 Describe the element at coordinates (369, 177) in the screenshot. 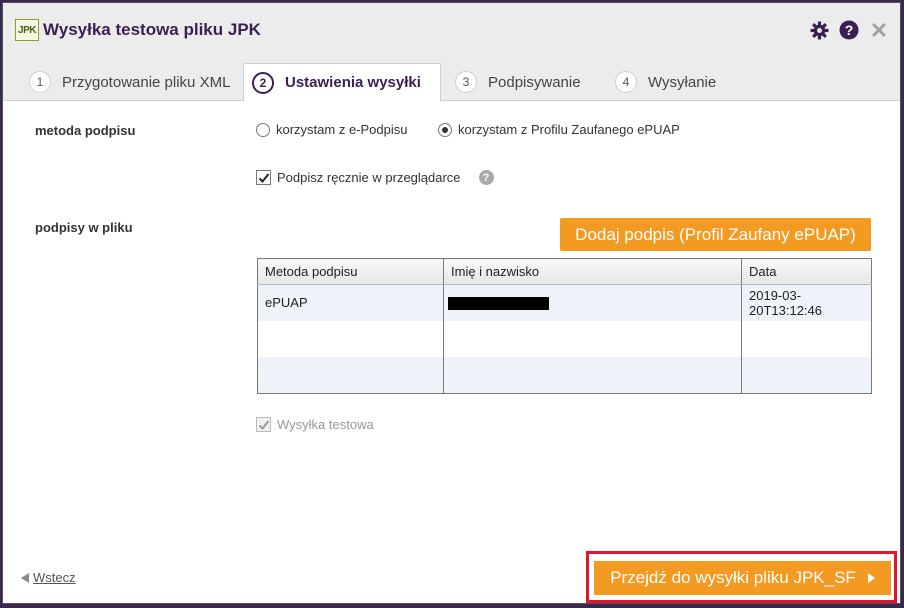

I see `checkbox-label: Podpisz ręcznie w przeglądarce` at that location.